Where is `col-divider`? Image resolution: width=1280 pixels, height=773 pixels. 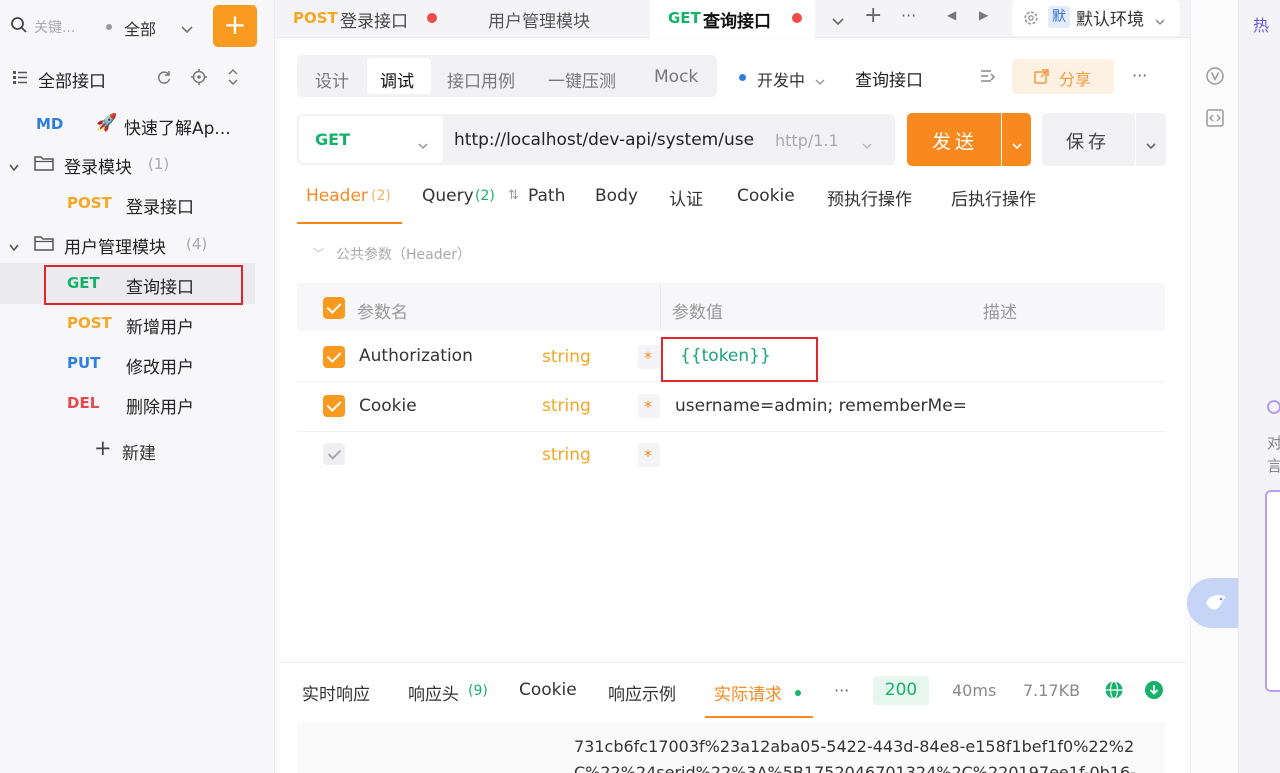 col-divider is located at coordinates (660, 307).